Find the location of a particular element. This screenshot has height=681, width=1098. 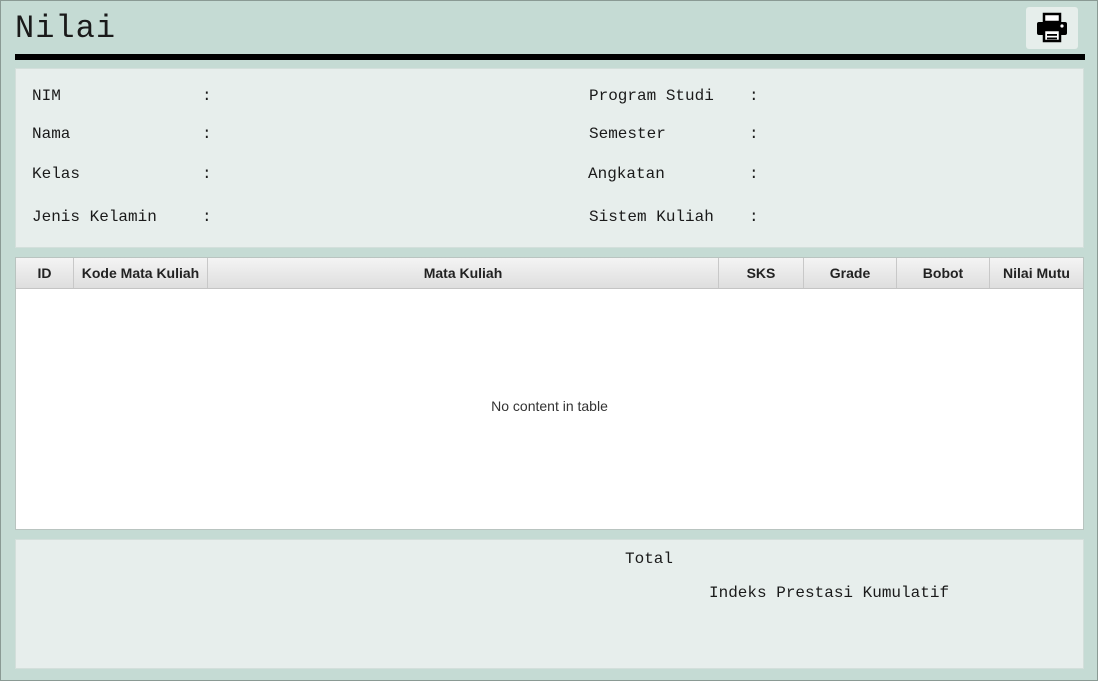

semester-label: Semester is located at coordinates (627, 134).